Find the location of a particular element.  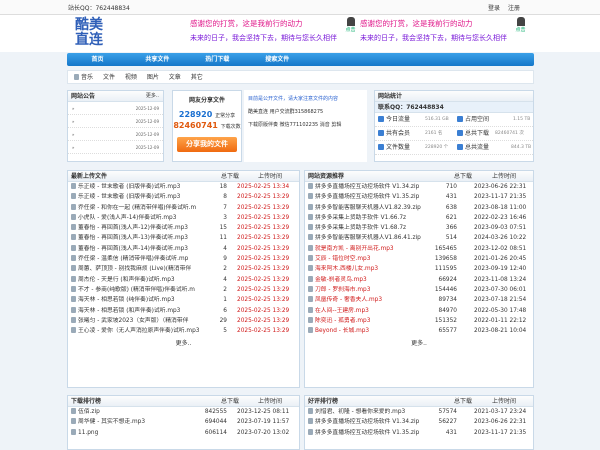

file-name: 陈奕迅 - 孤勇者.mp3 is located at coordinates (339, 321).